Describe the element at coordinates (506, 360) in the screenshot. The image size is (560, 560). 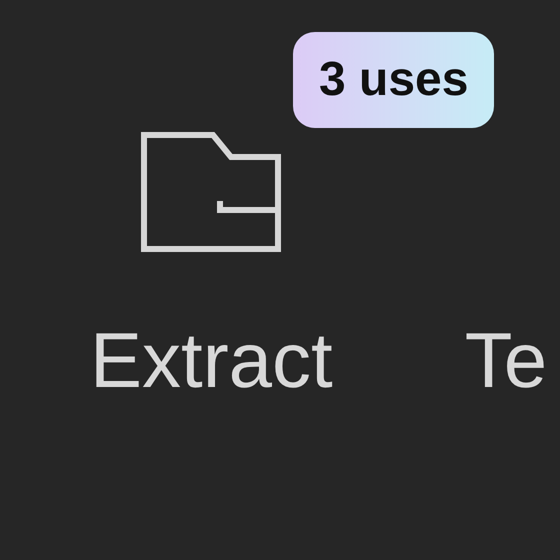
I see `tool-label: Te` at that location.